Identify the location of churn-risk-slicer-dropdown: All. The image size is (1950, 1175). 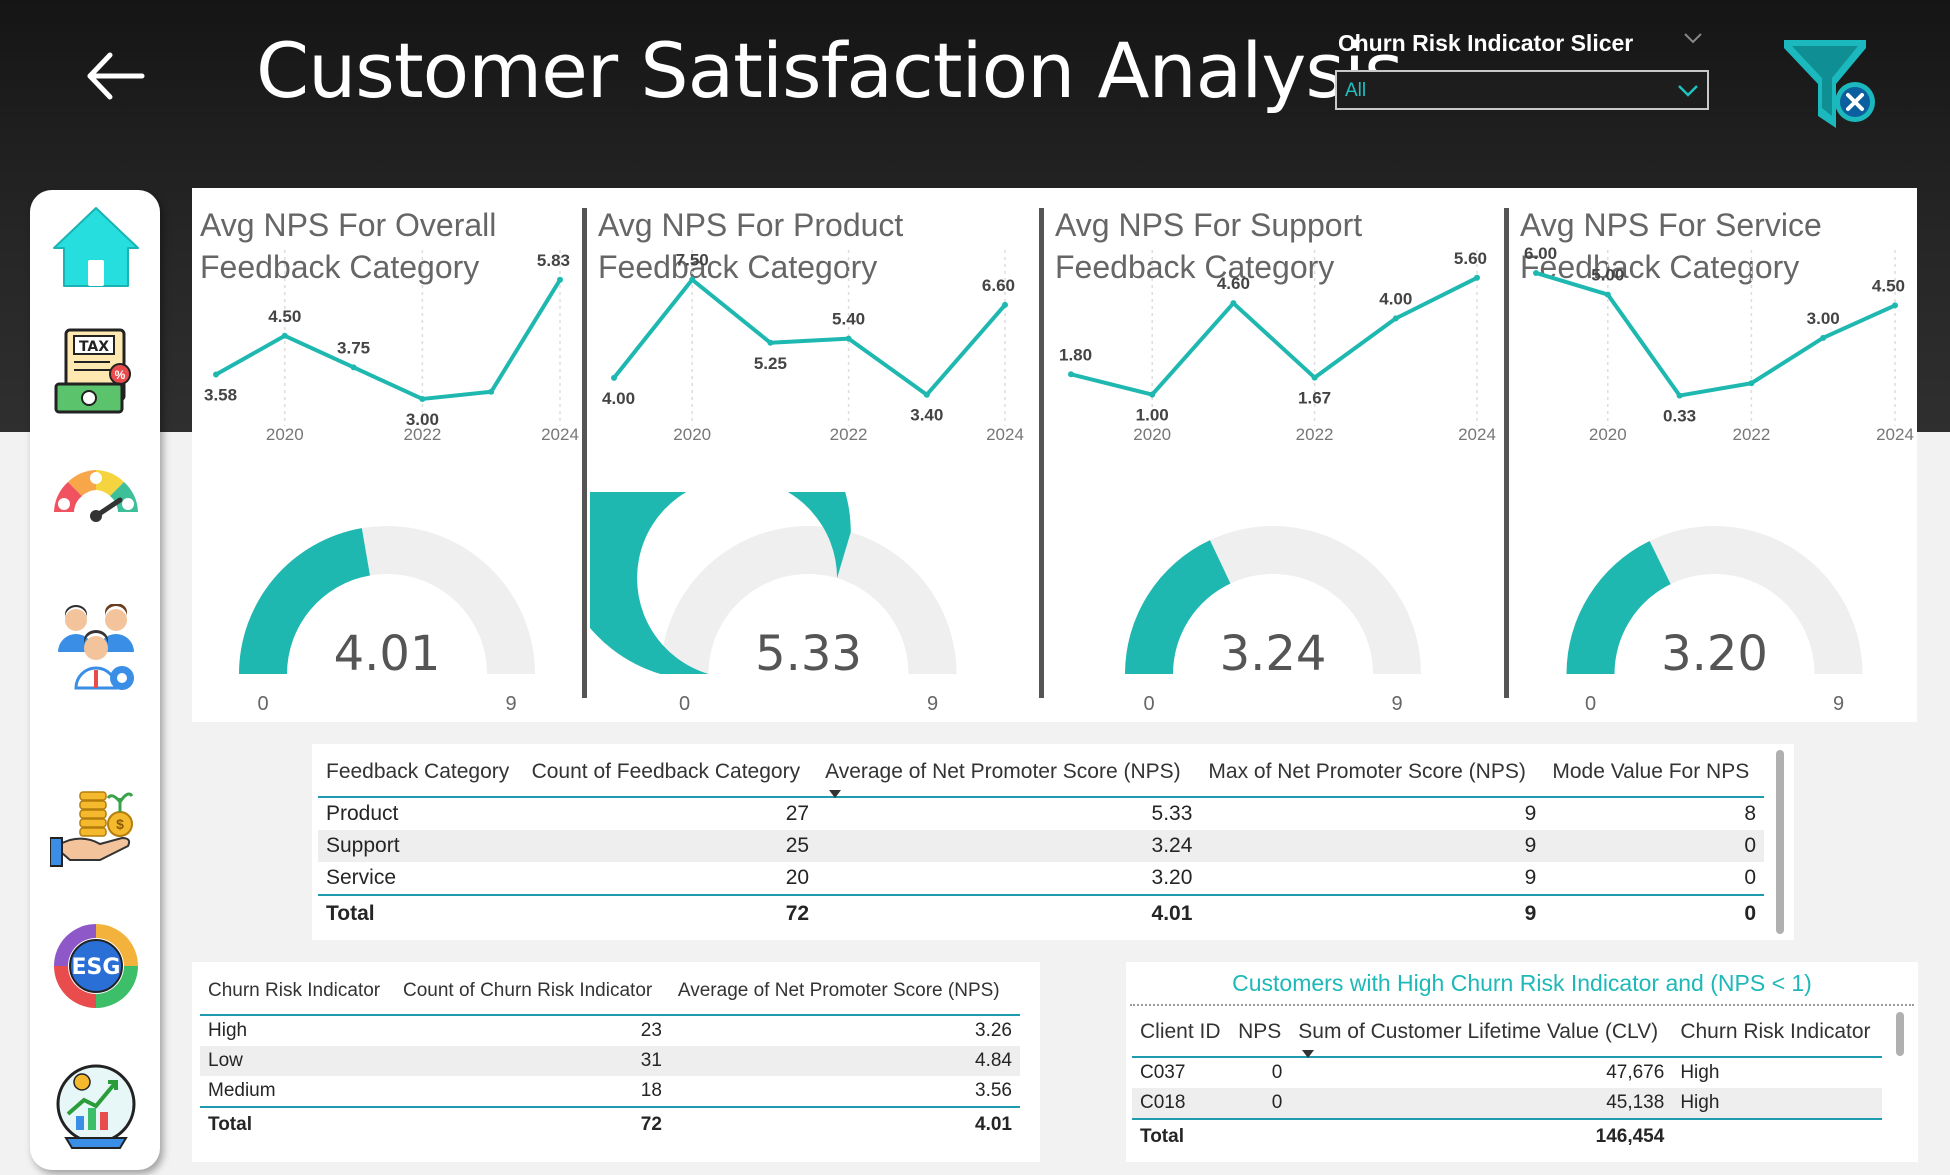
(1522, 90).